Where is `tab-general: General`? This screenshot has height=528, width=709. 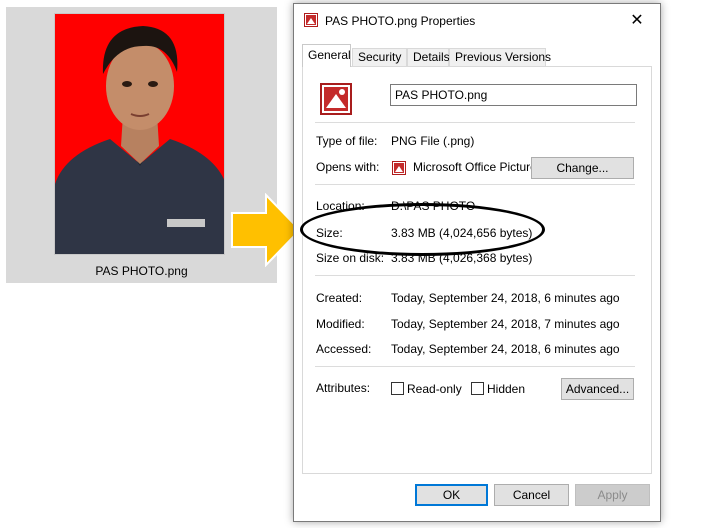 tab-general: General is located at coordinates (326, 55).